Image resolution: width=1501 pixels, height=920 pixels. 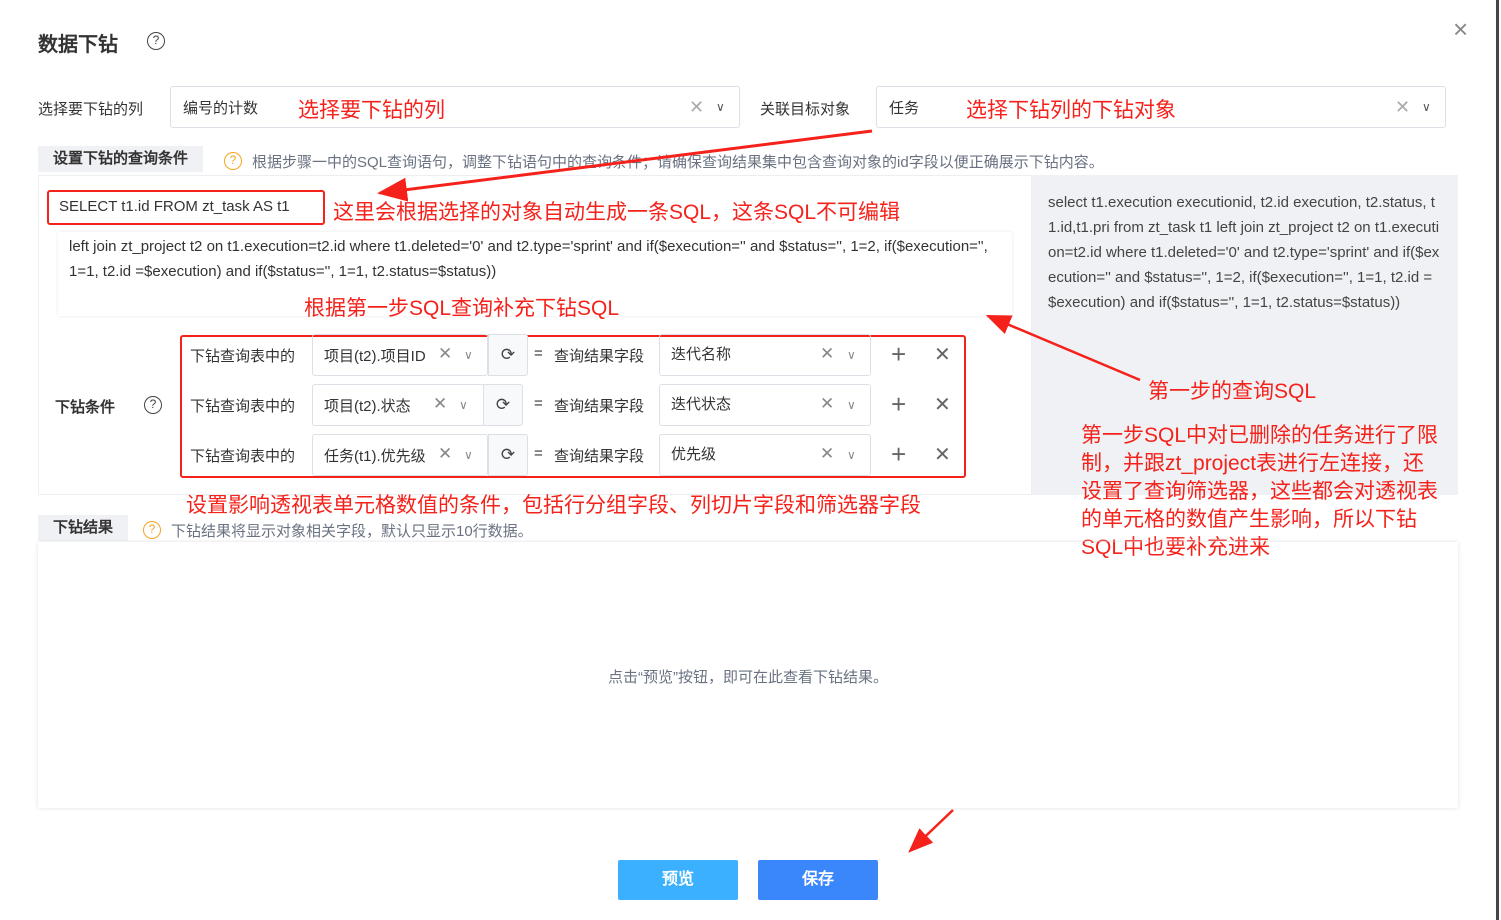 I want to click on scrollbar, so click(x=1497, y=460).